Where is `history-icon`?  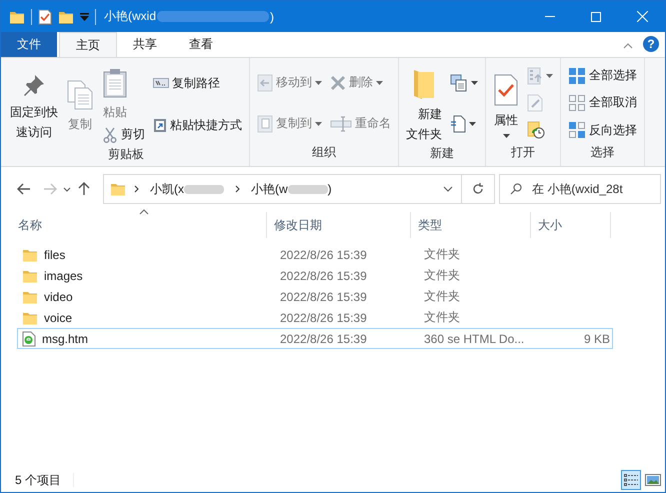
history-icon is located at coordinates (536, 130).